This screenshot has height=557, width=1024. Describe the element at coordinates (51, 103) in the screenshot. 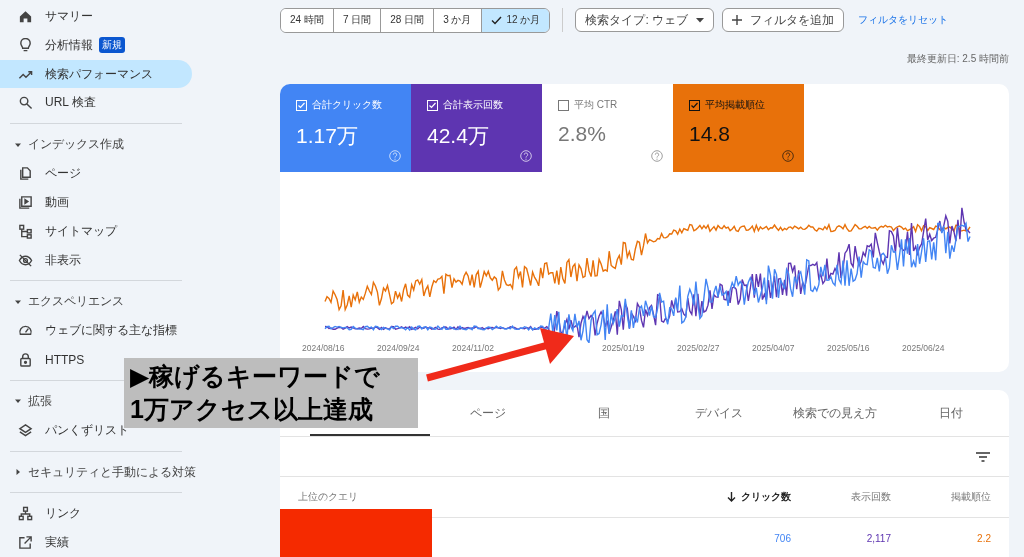

I see `sidebar-item: URL 検査` at that location.